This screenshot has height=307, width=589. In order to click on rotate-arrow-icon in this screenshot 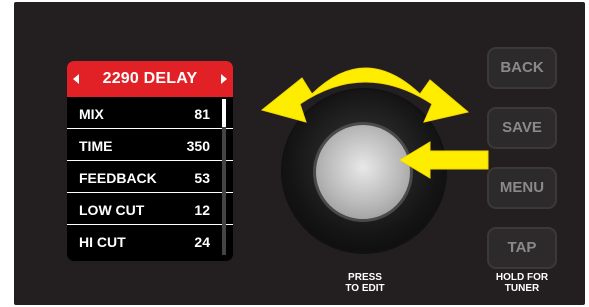, I will do `click(365, 95)`.